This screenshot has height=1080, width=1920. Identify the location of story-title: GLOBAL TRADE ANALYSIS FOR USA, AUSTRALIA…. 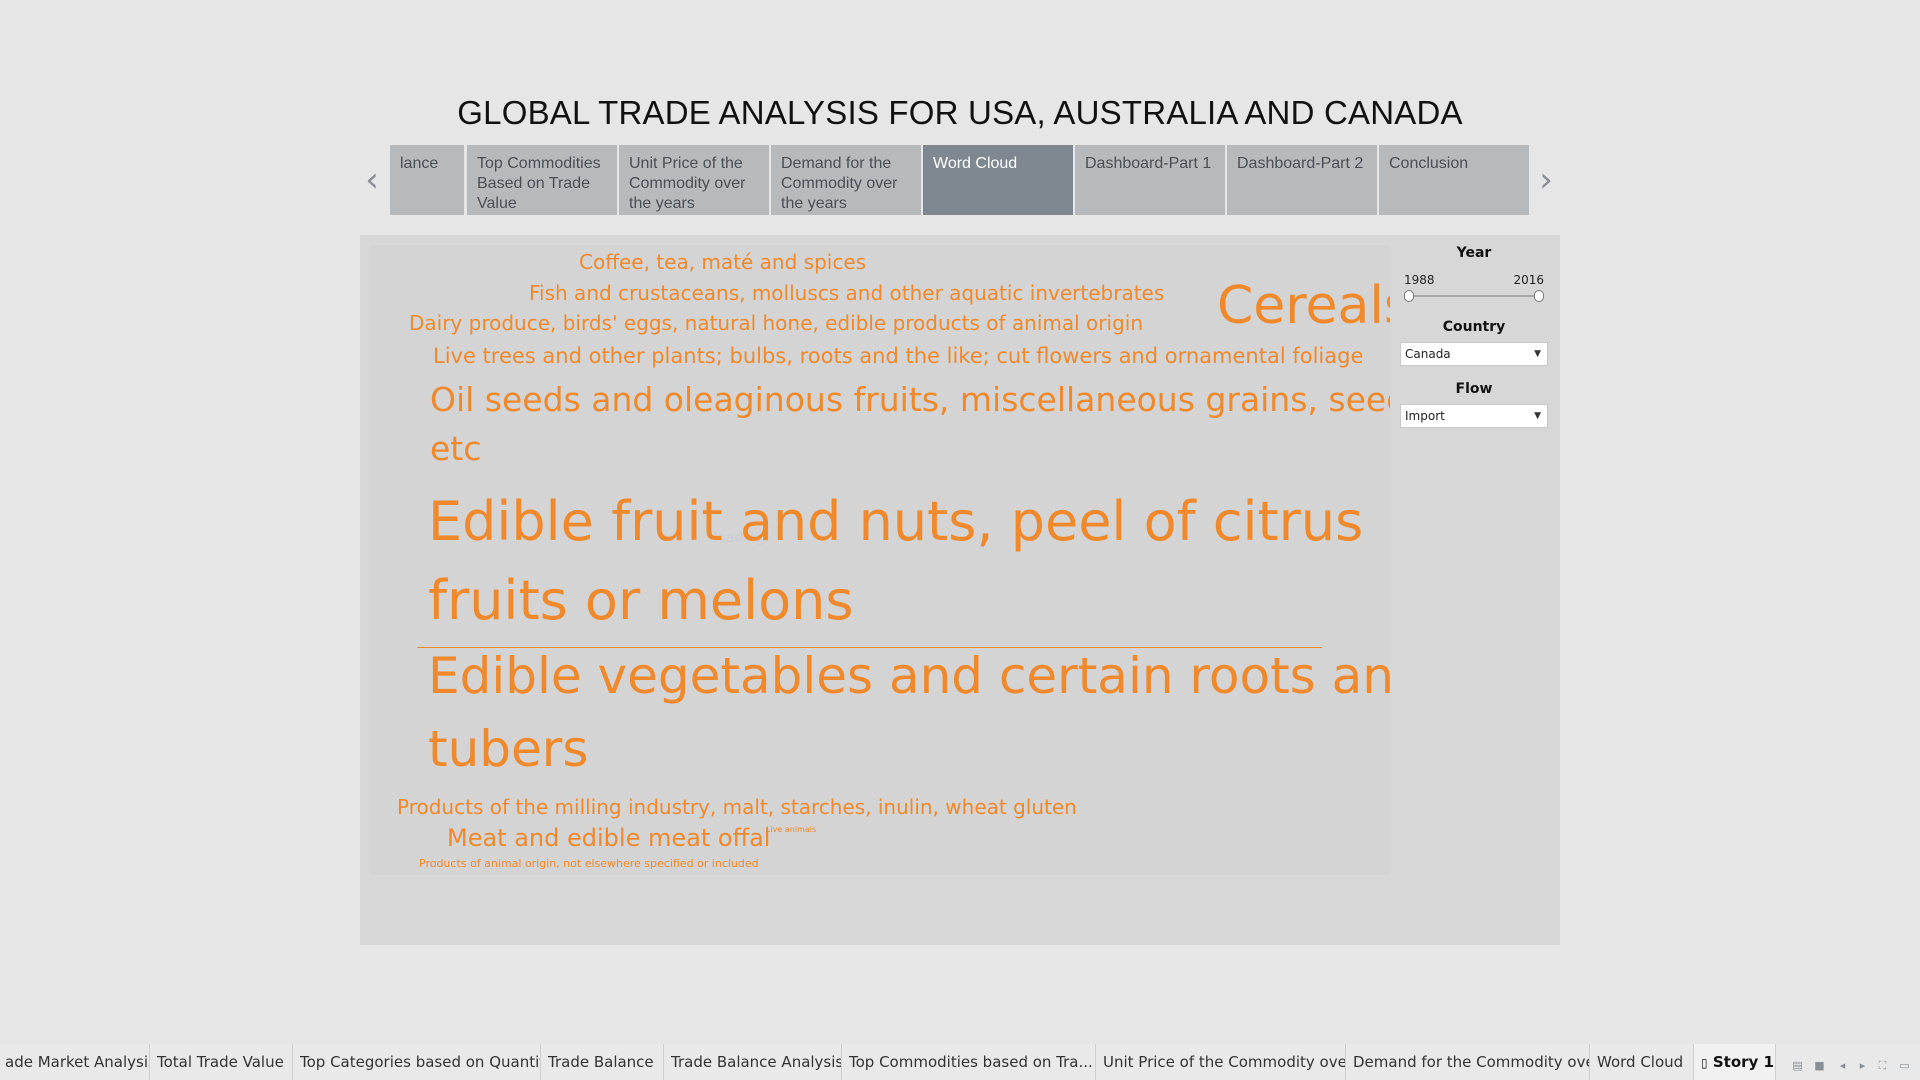
(960, 112).